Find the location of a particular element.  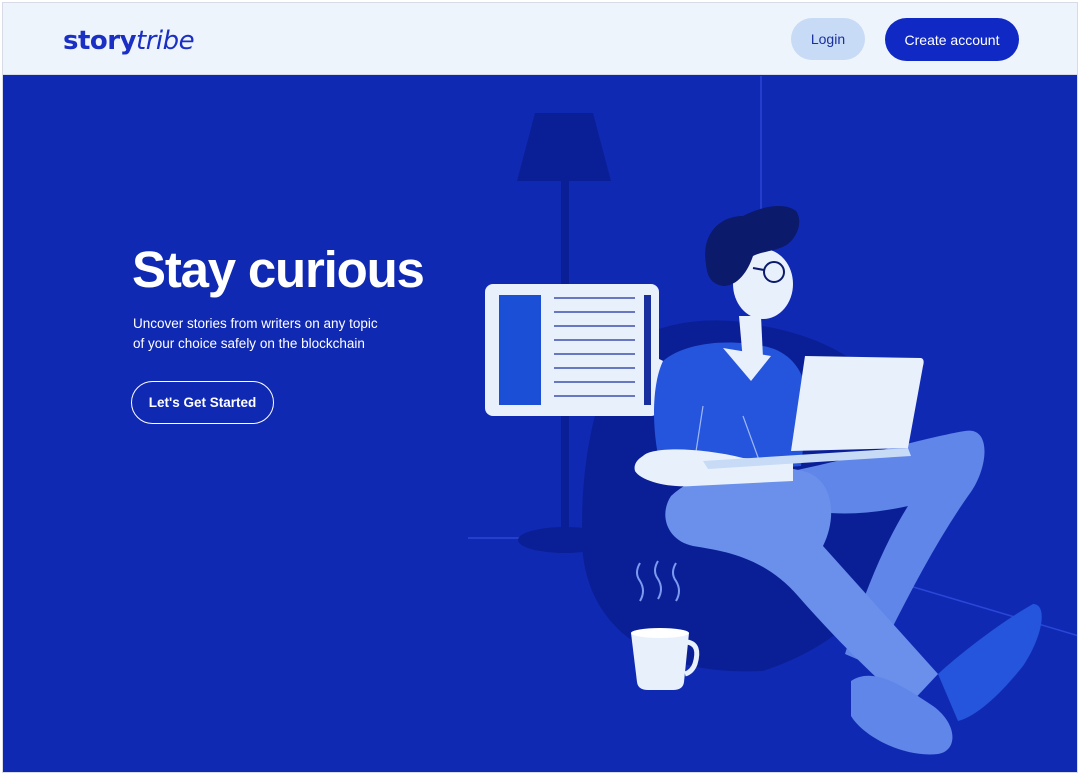

storytribe-logo: storytribe is located at coordinates (129, 41).